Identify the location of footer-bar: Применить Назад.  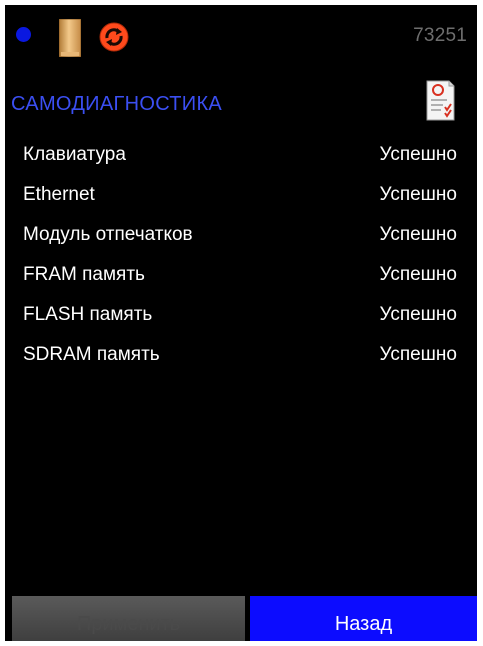
(241, 618).